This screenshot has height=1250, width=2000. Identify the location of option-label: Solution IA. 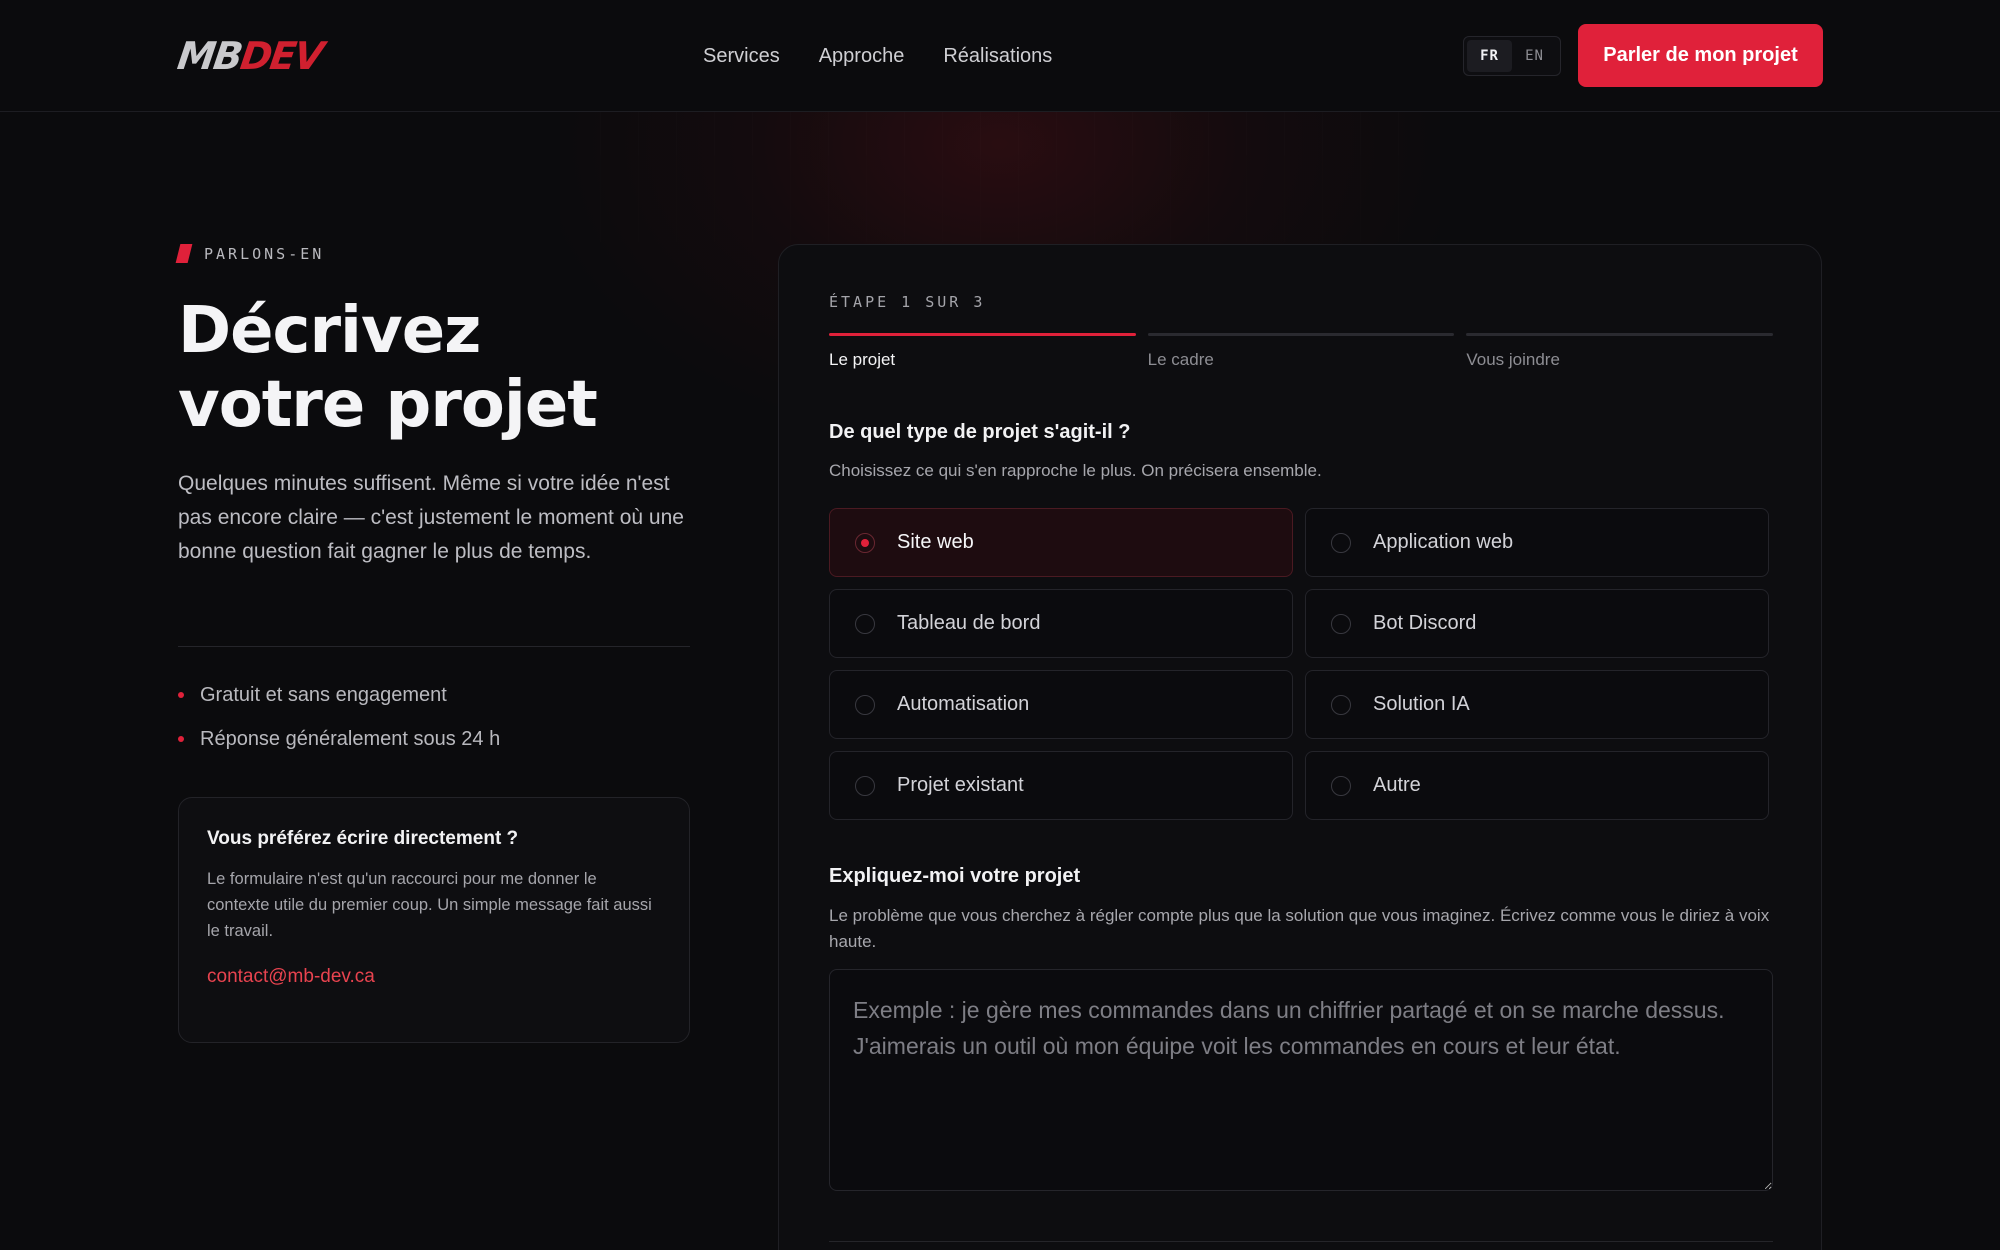
(1421, 704).